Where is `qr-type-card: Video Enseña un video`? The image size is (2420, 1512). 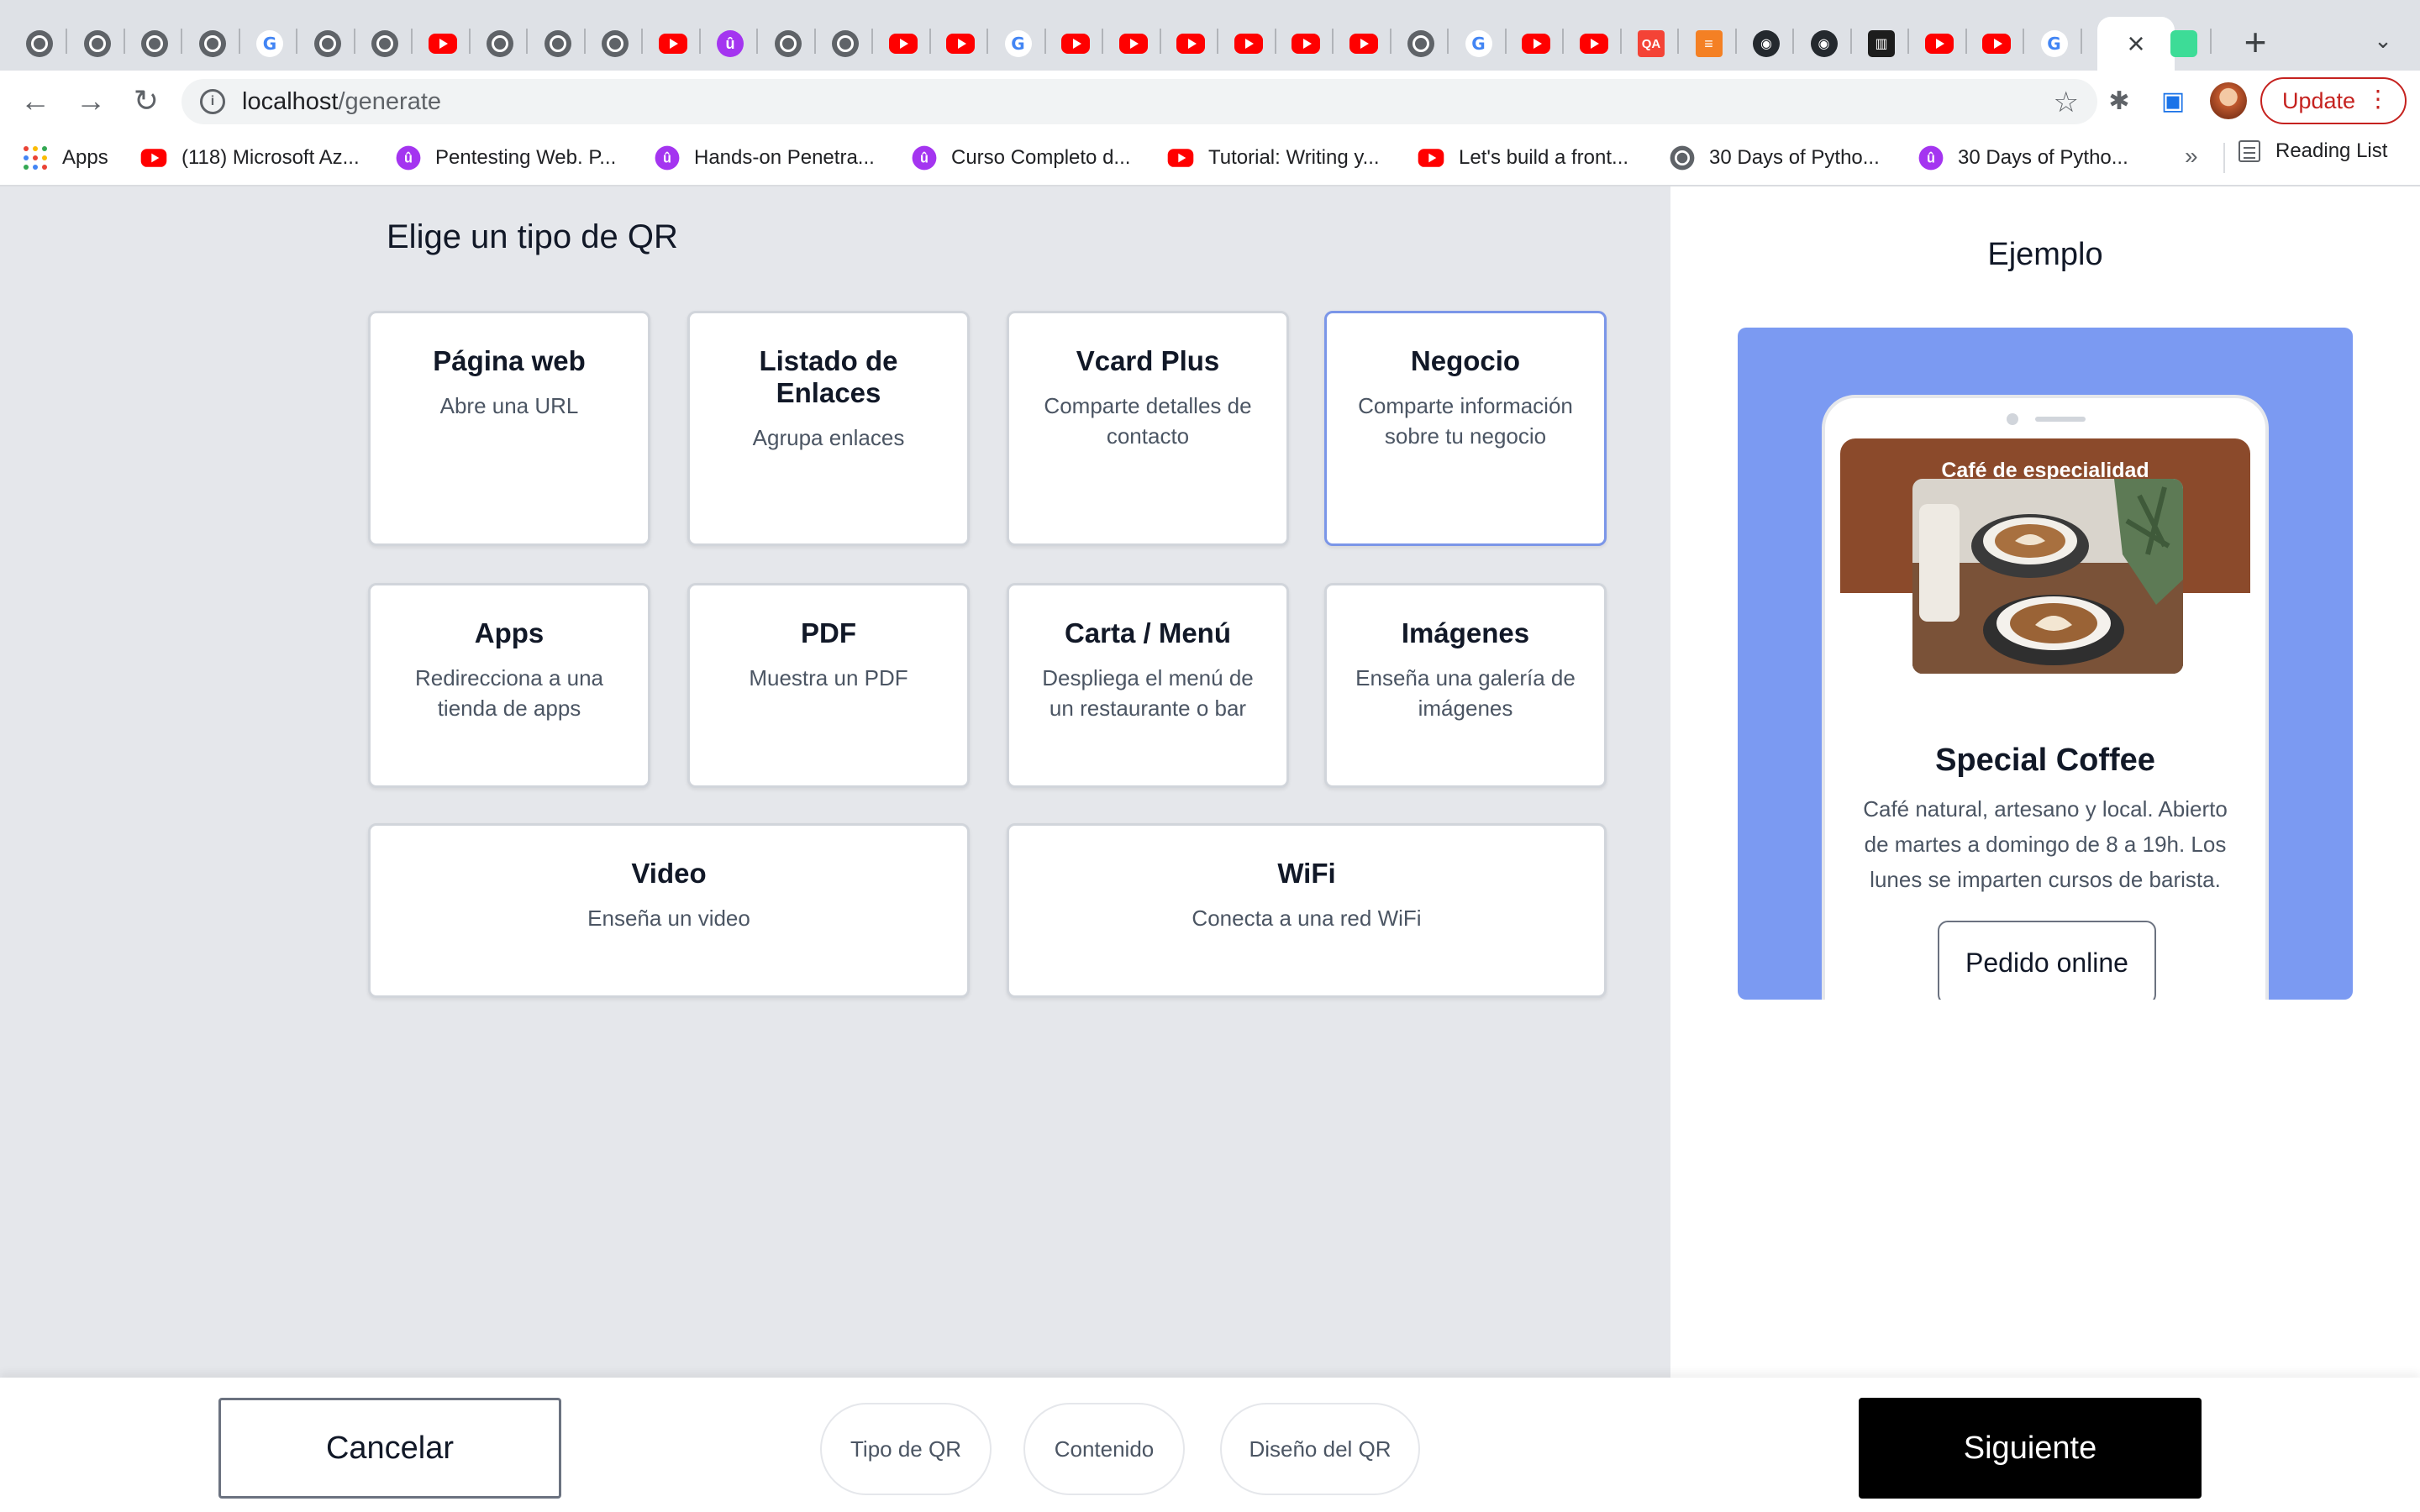
qr-type-card: Video Enseña un video is located at coordinates (669, 910).